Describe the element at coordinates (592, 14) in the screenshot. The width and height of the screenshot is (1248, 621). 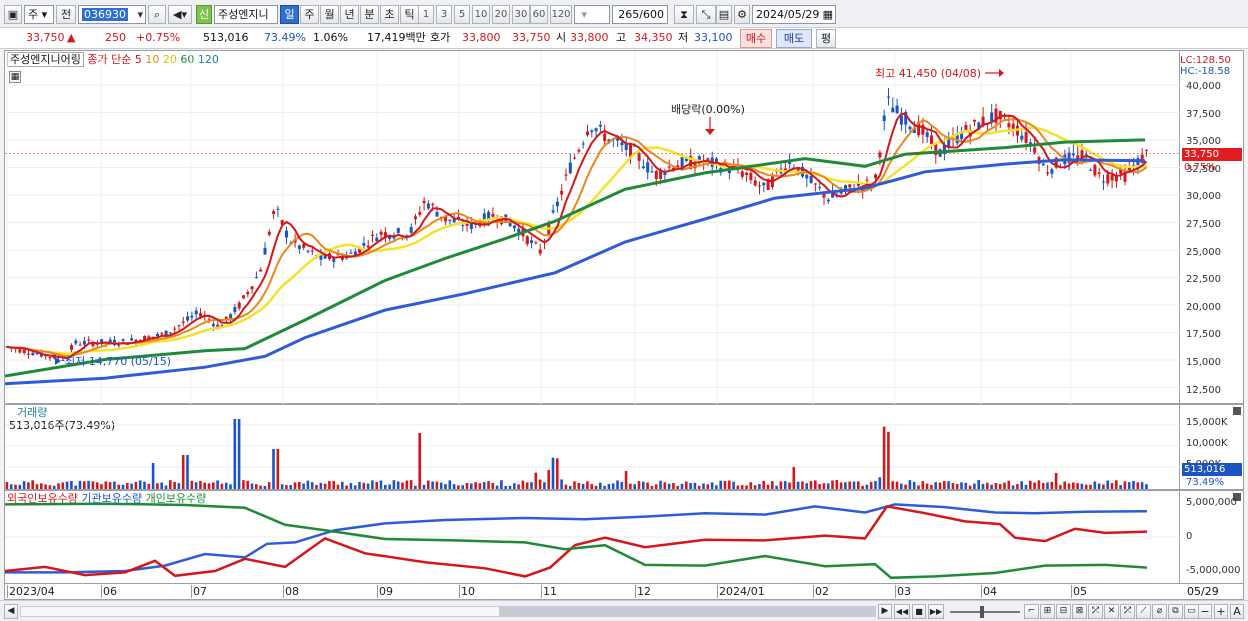
I see `interval-input: ▾` at that location.